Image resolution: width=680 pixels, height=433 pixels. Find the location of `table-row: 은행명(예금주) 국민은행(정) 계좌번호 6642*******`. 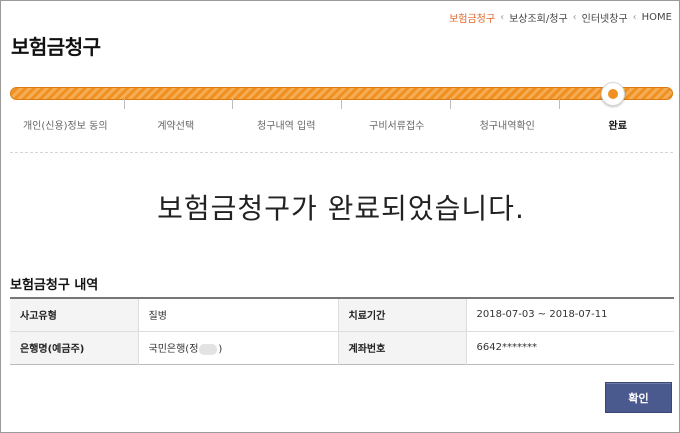

table-row: 은행명(예금주) 국민은행(정) 계좌번호 6642******* is located at coordinates (342, 347).